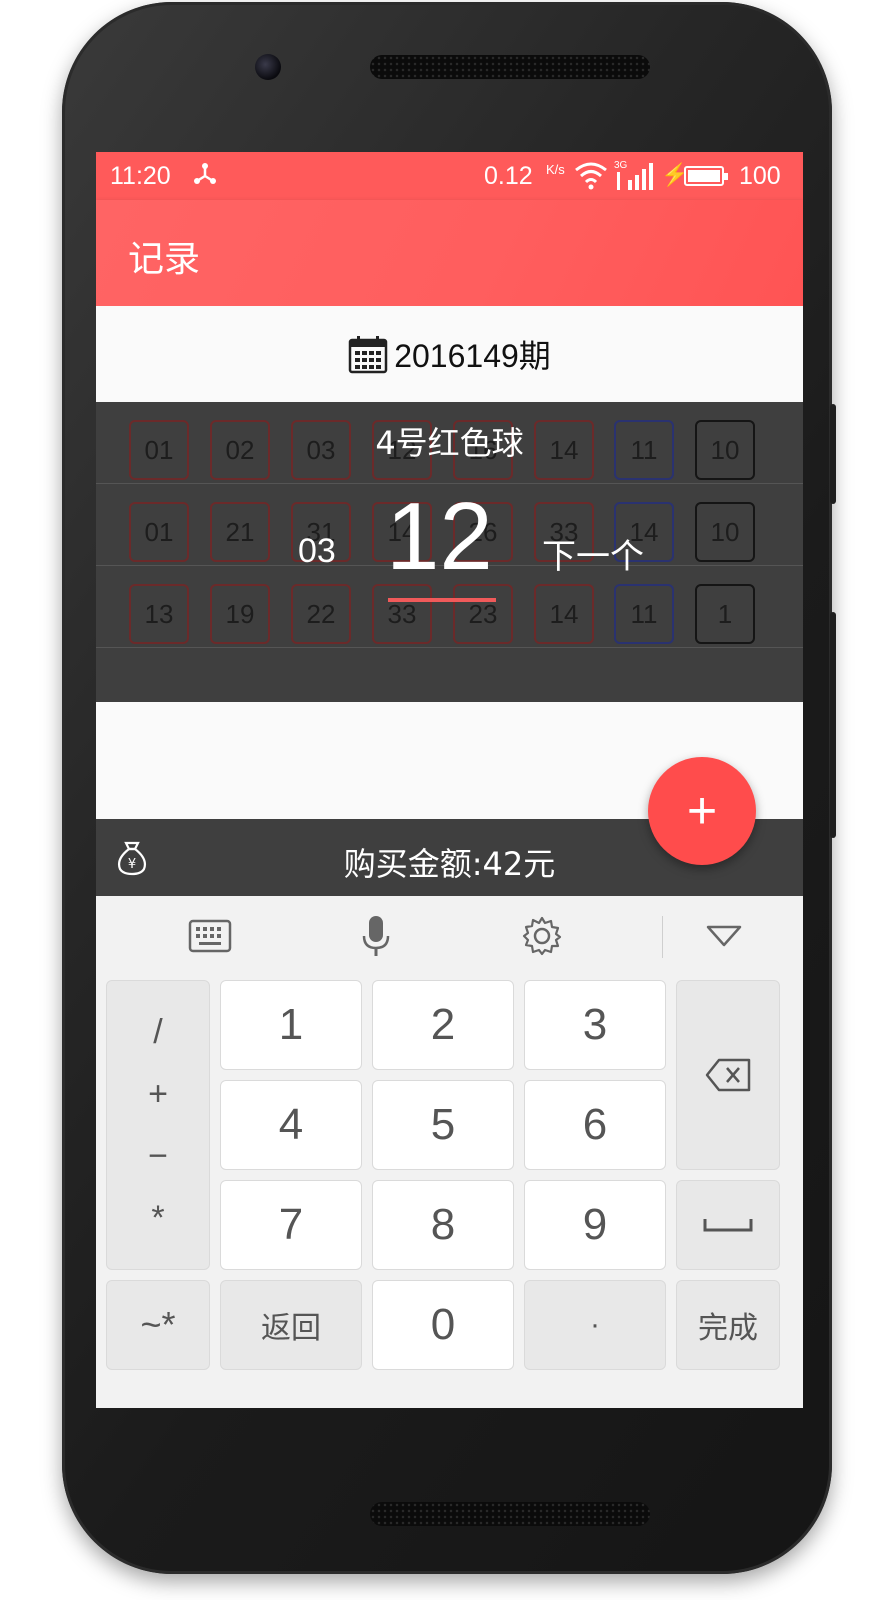  I want to click on backspace-key, so click(728, 1075).